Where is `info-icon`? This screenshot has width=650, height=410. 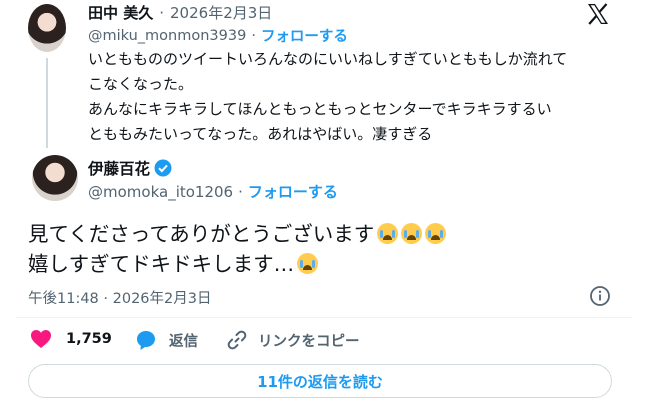
info-icon is located at coordinates (600, 296).